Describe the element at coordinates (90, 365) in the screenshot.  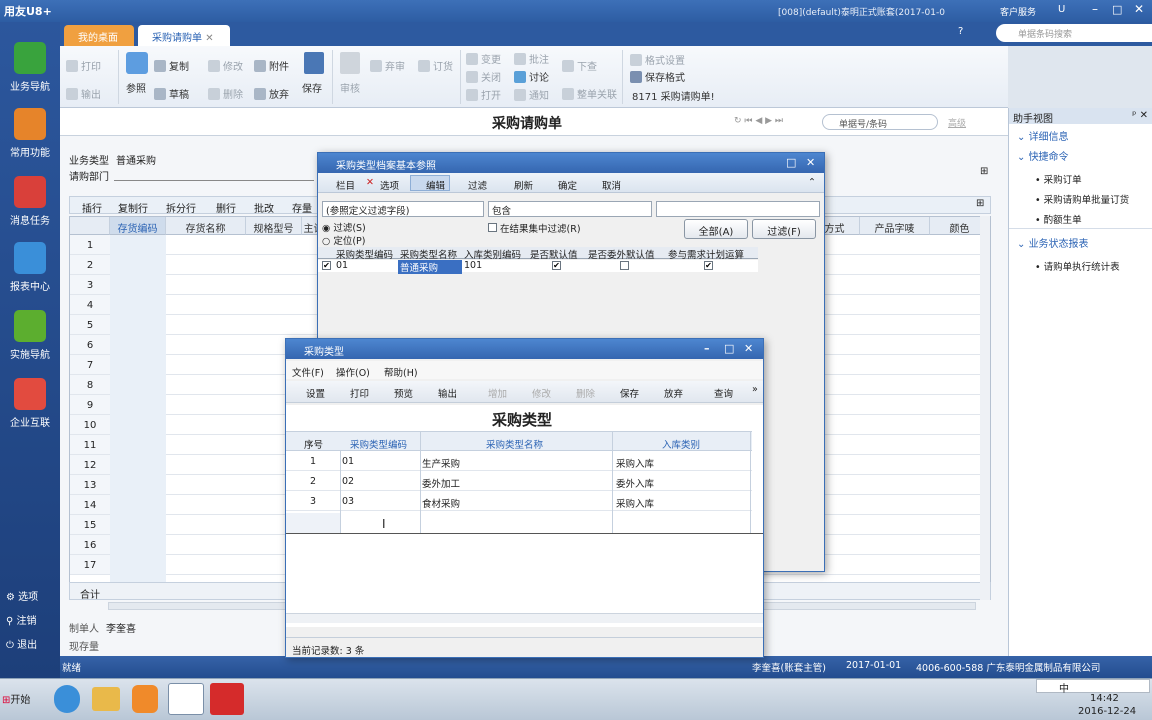
I see `row-number: 7` at that location.